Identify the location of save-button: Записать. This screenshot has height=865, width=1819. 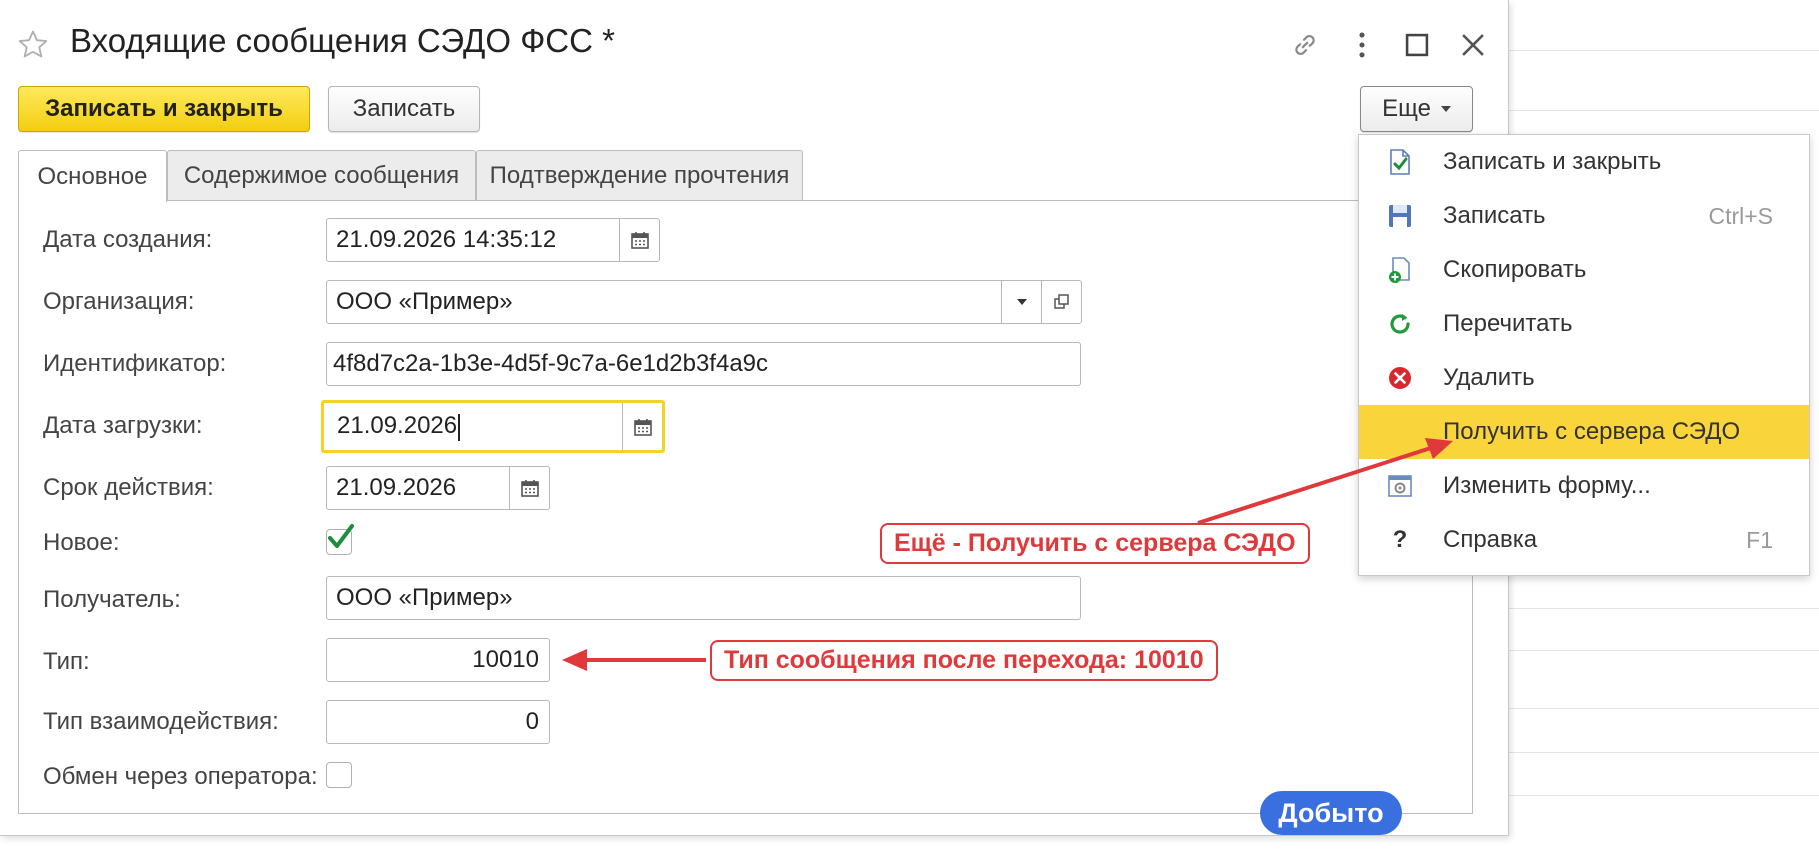
(404, 109).